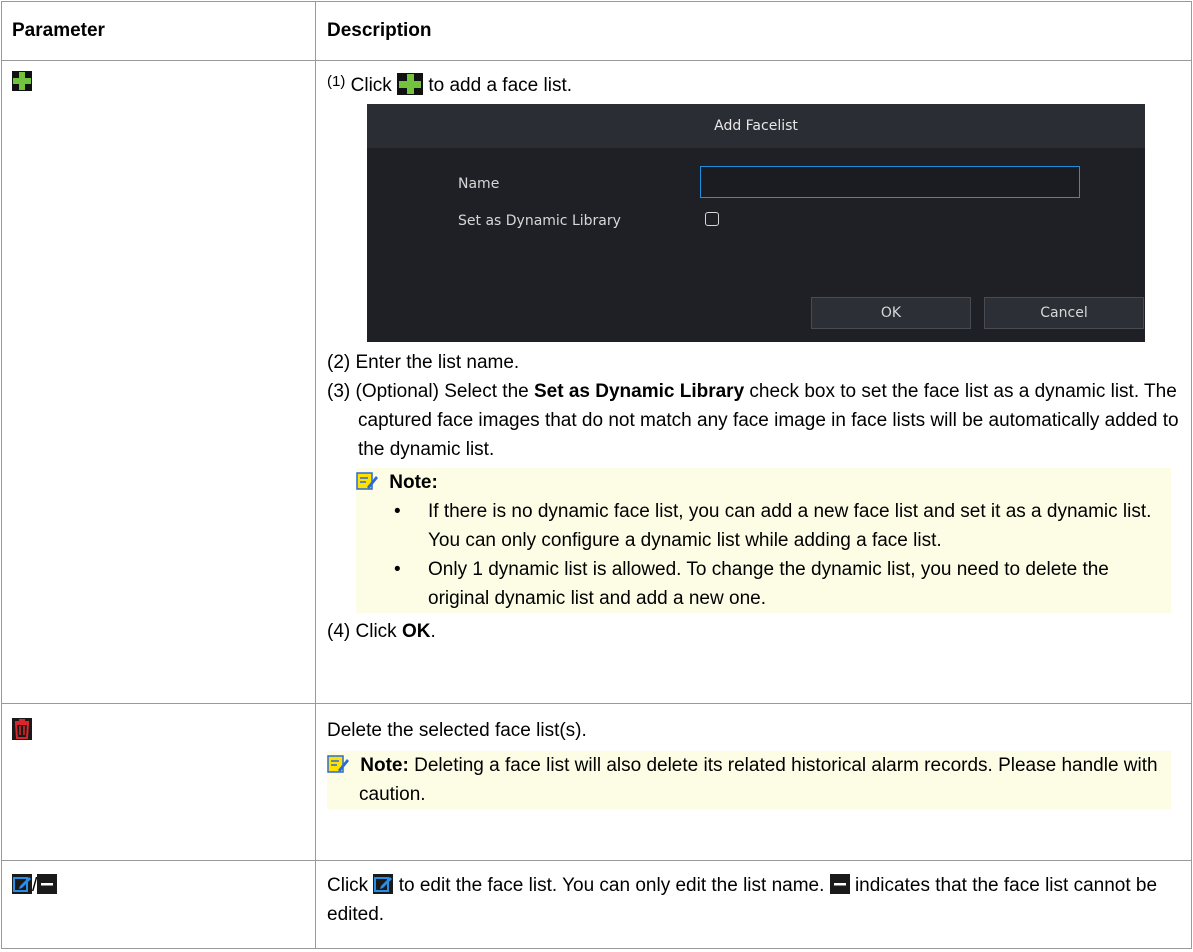  I want to click on parameter-cell-edit: /, so click(158, 904).